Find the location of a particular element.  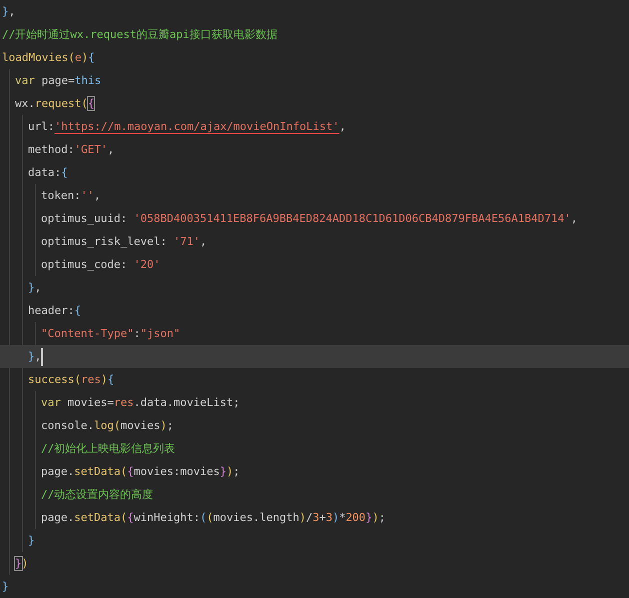

code-line: //动态设置内容的高度 is located at coordinates (97, 495).